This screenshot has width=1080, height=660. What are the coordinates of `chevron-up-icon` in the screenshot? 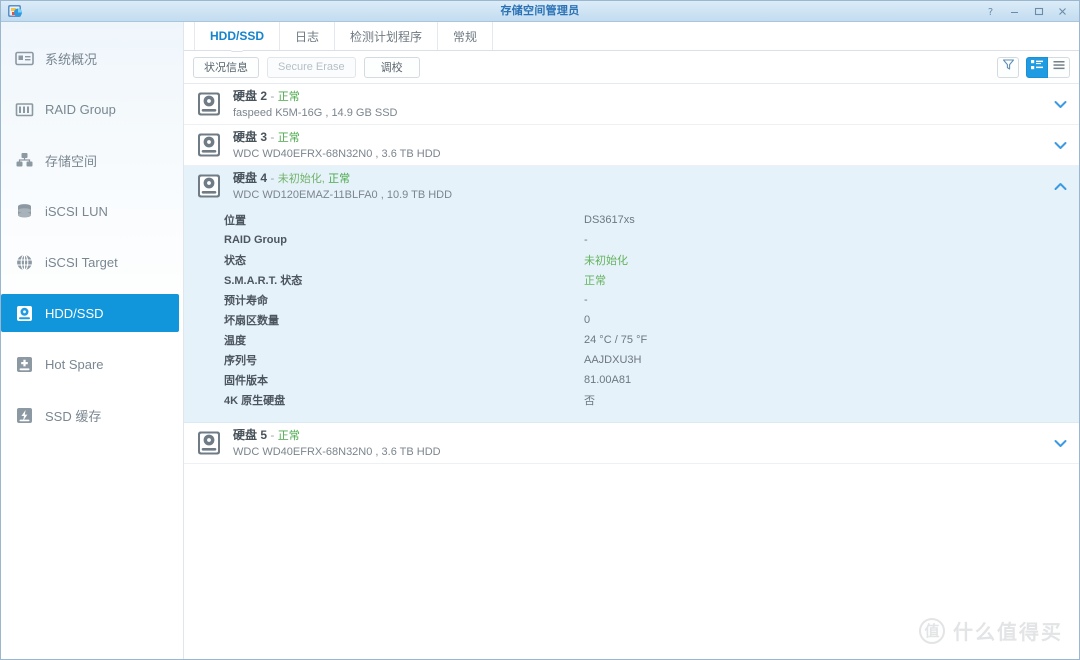 It's located at (1060, 186).